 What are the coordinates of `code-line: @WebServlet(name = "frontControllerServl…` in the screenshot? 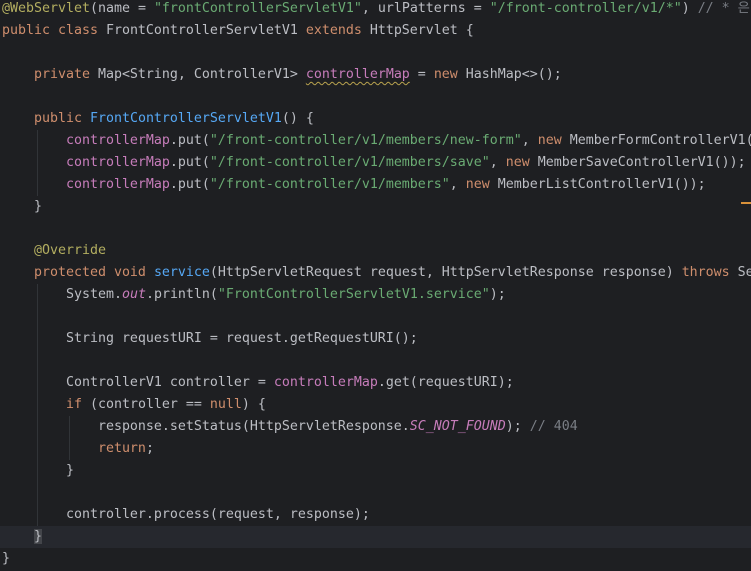 It's located at (375, 10).